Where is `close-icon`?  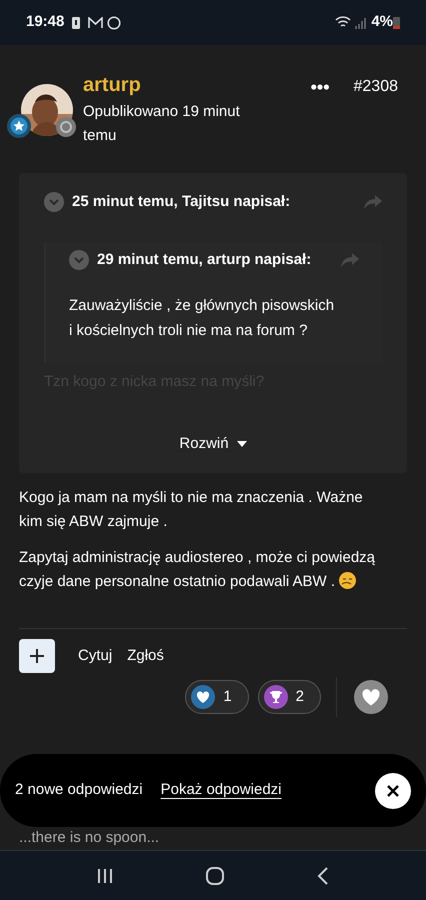 close-icon is located at coordinates (393, 790).